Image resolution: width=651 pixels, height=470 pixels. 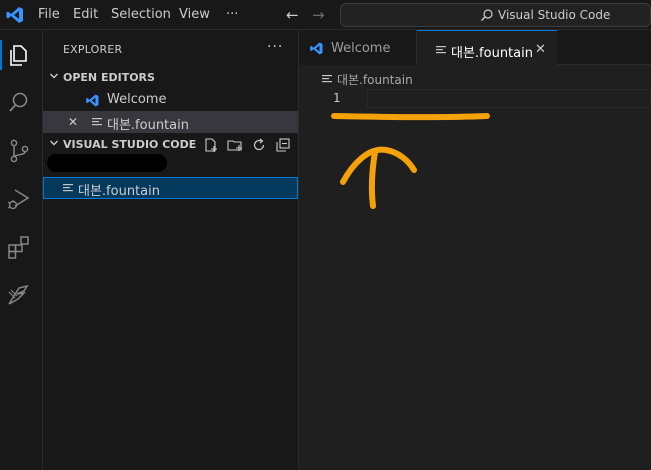 I want to click on command-center-label: Visual Studio Code, so click(x=554, y=15).